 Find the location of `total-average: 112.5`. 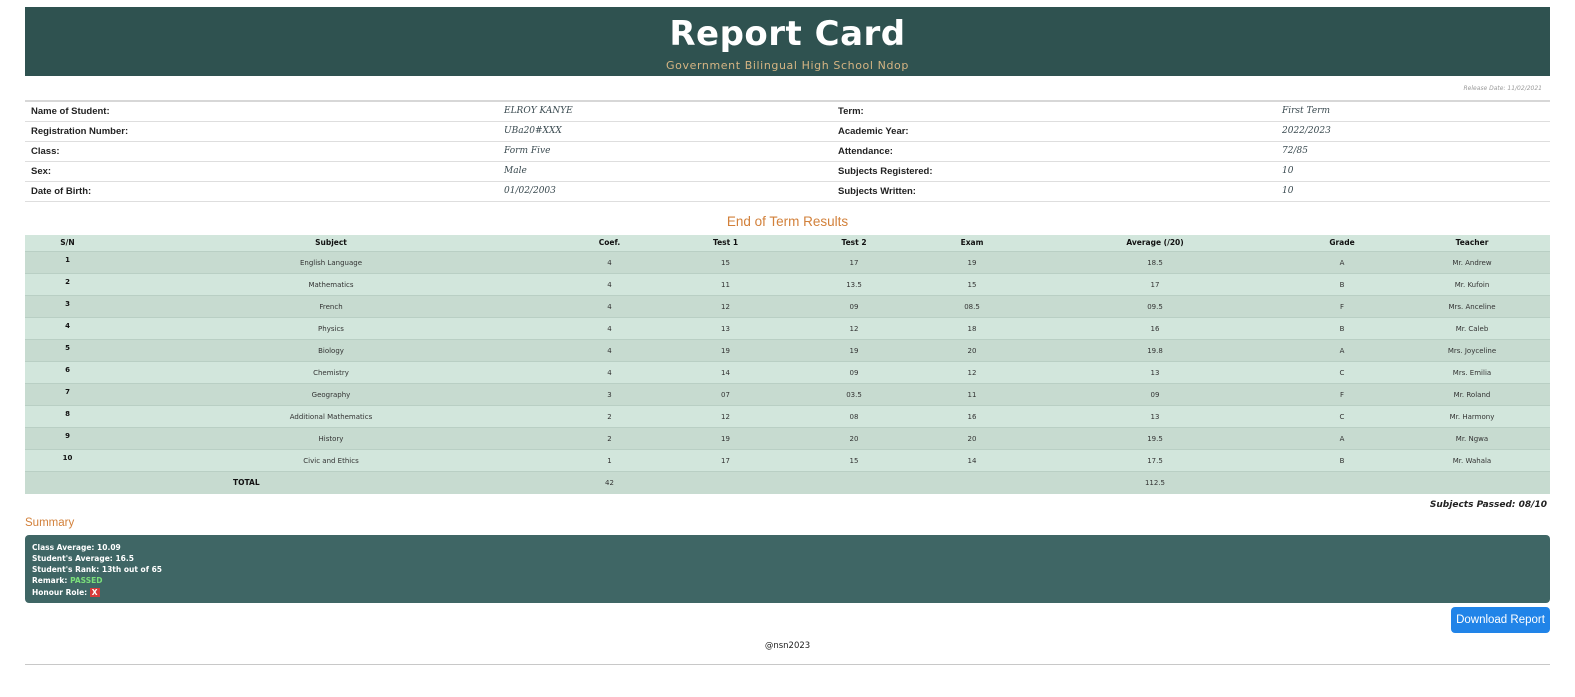

total-average: 112.5 is located at coordinates (1155, 482).